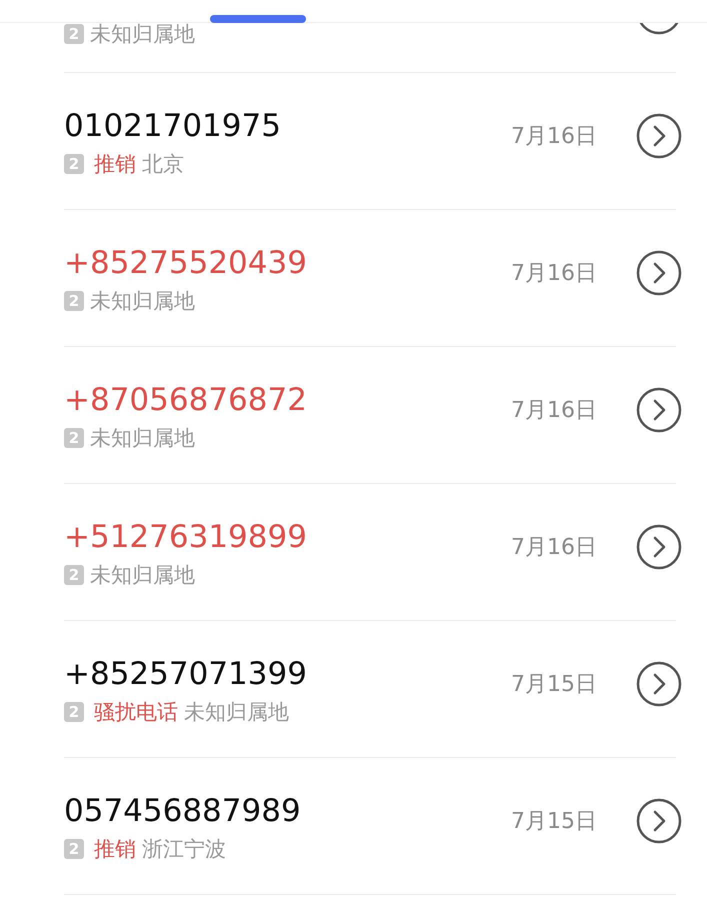 This screenshot has width=707, height=914. What do you see at coordinates (185, 263) in the screenshot?
I see `phone-number: +85275520439` at bounding box center [185, 263].